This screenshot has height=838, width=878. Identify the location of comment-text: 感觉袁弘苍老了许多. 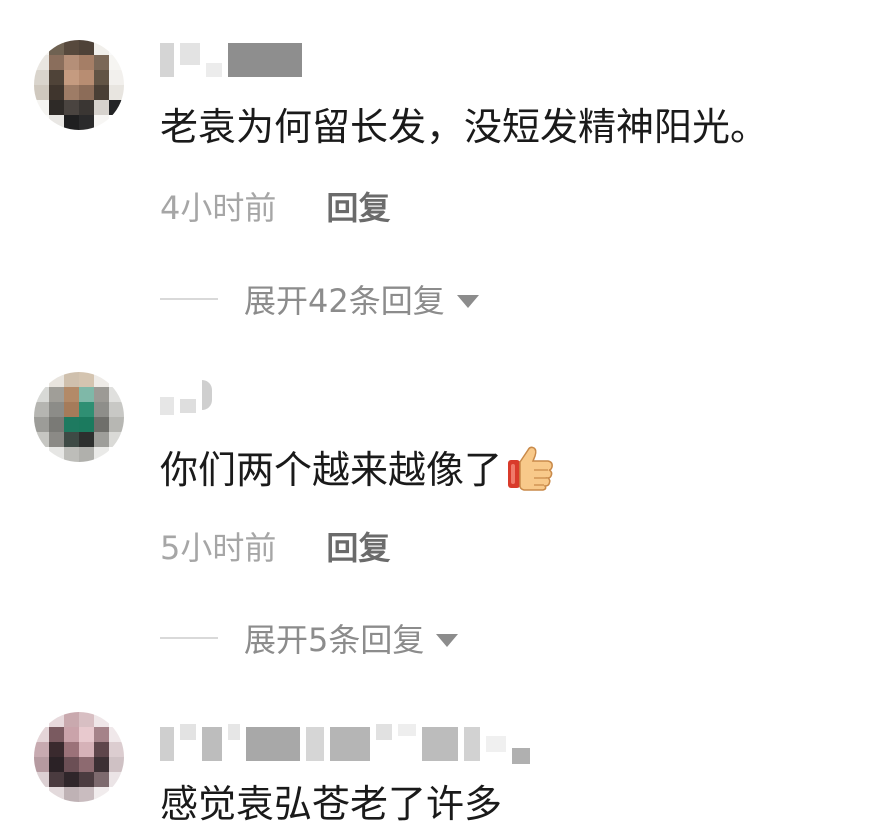
(331, 804).